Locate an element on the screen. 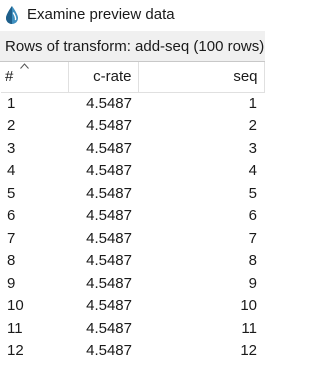 The width and height of the screenshot is (320, 378). row-index-cell: 6 is located at coordinates (11, 216).